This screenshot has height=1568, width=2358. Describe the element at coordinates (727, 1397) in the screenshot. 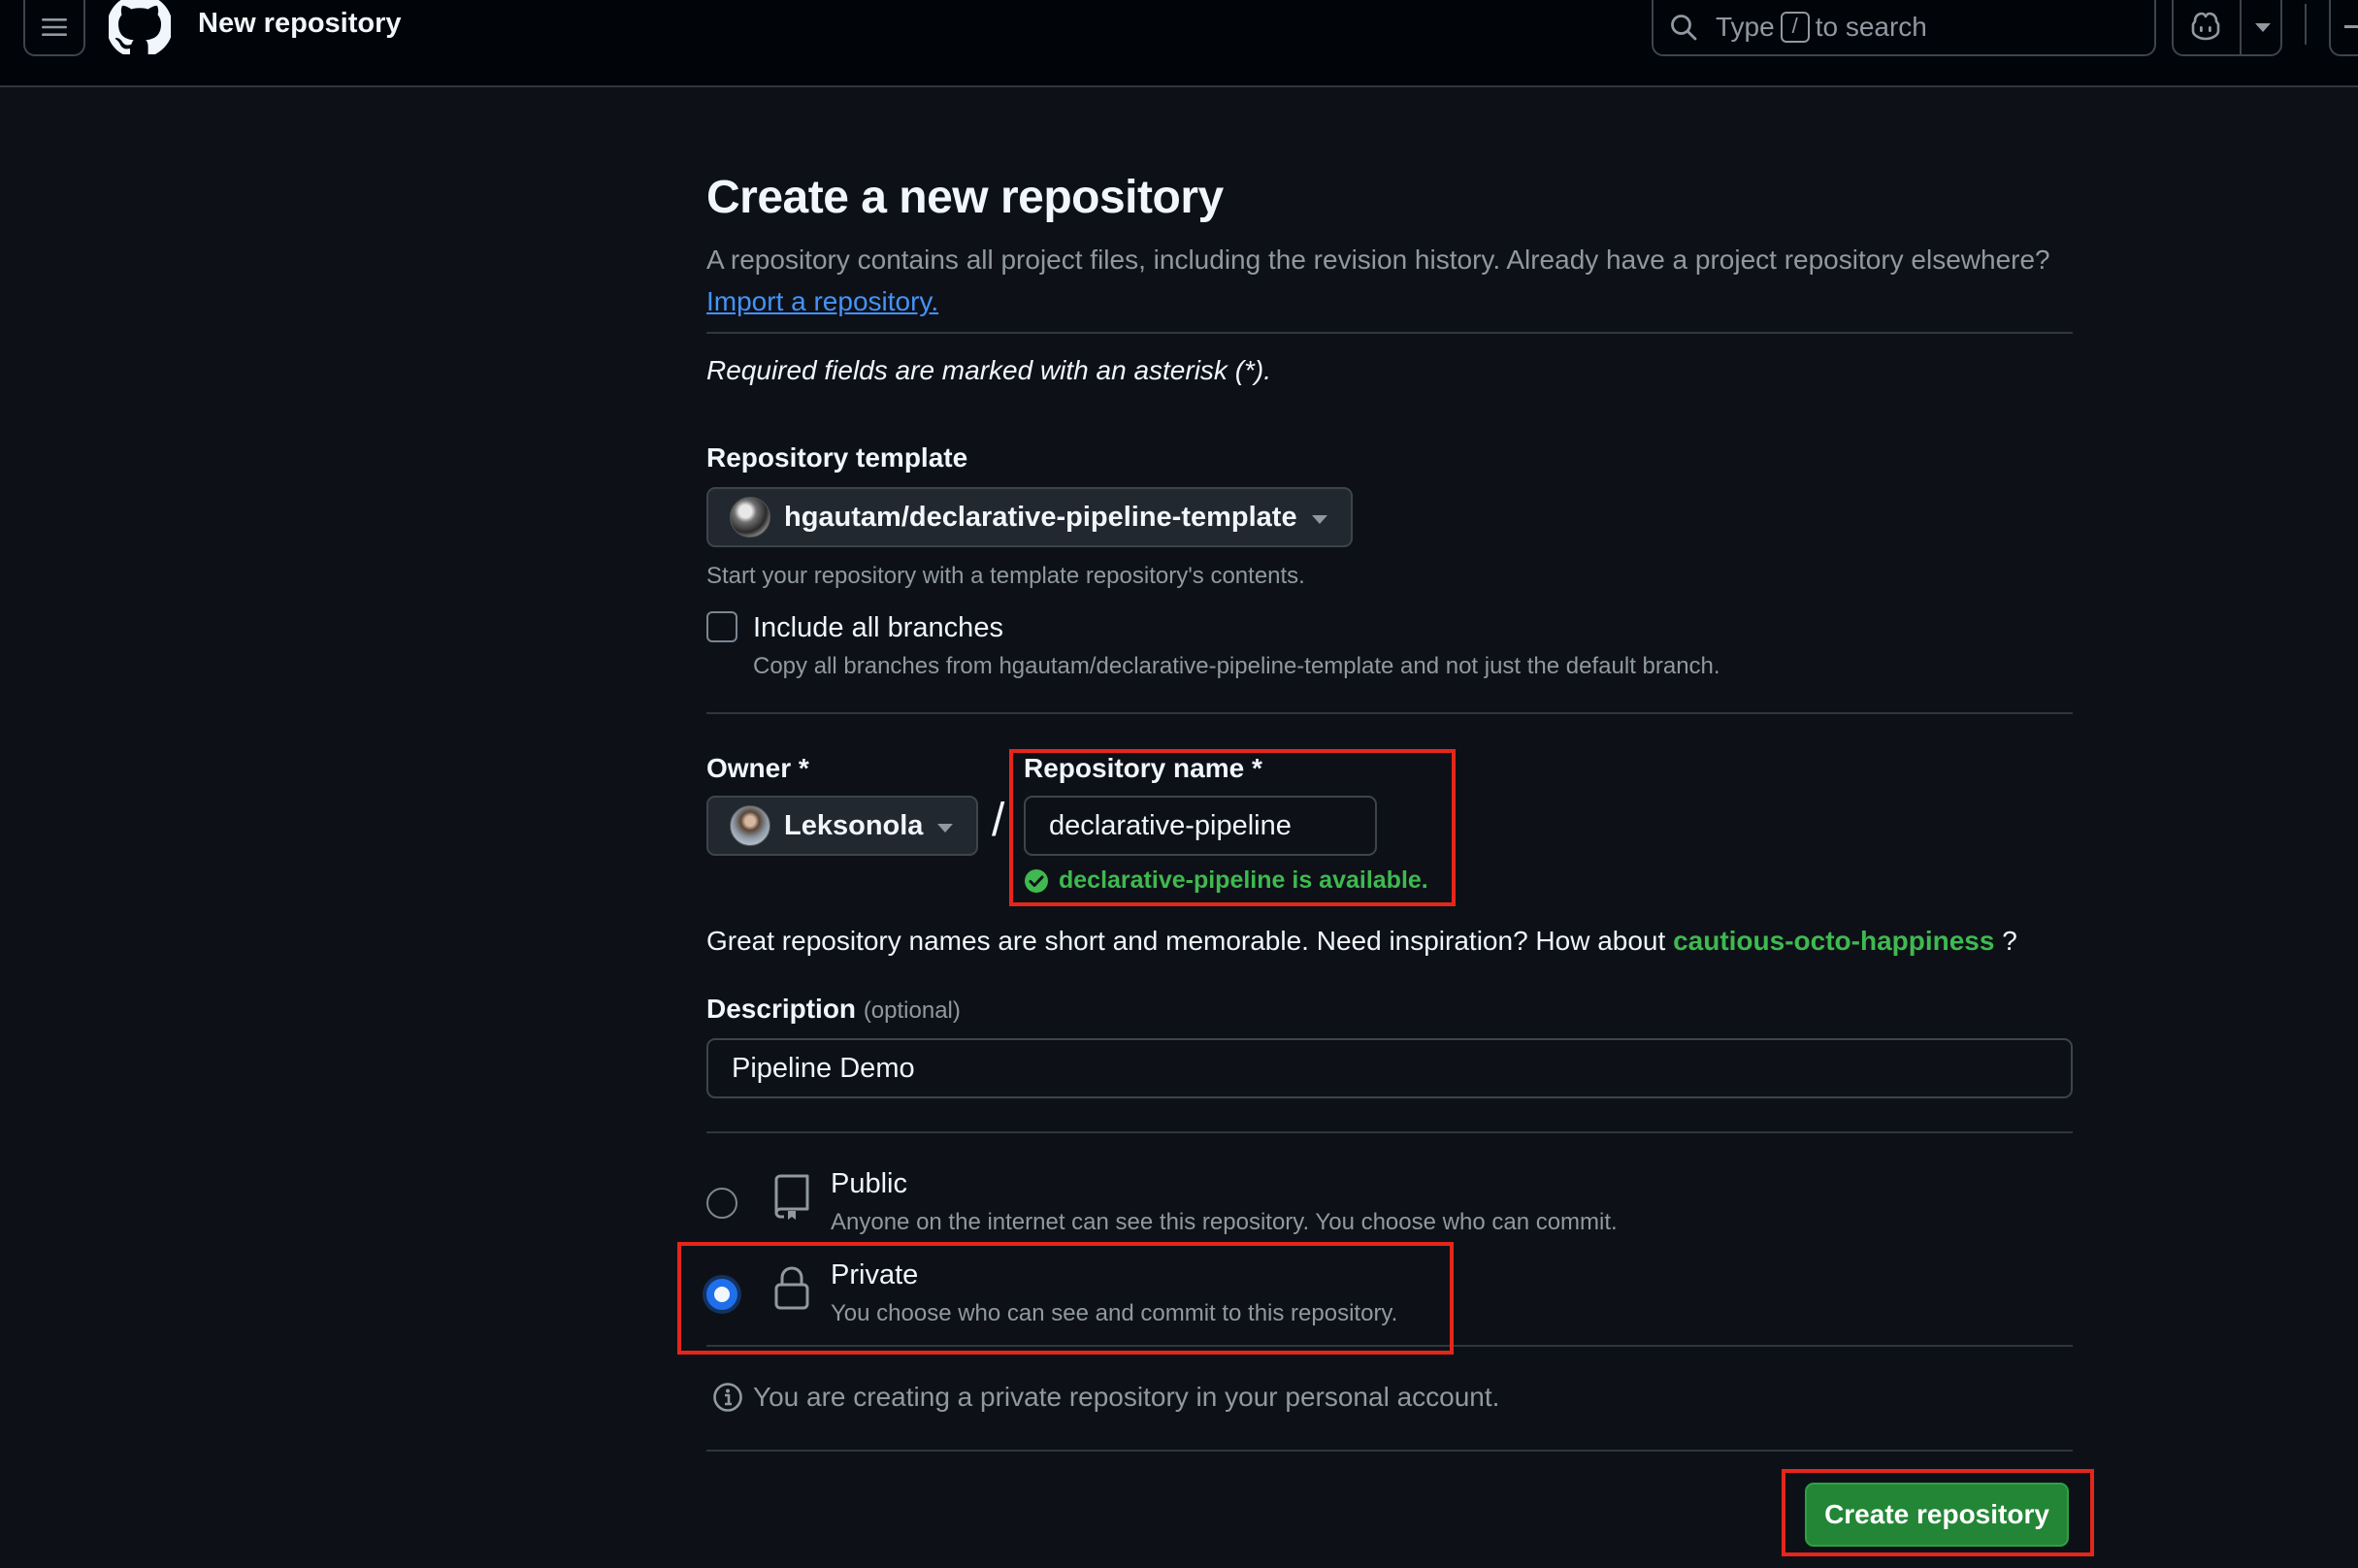

I see `info-icon` at that location.